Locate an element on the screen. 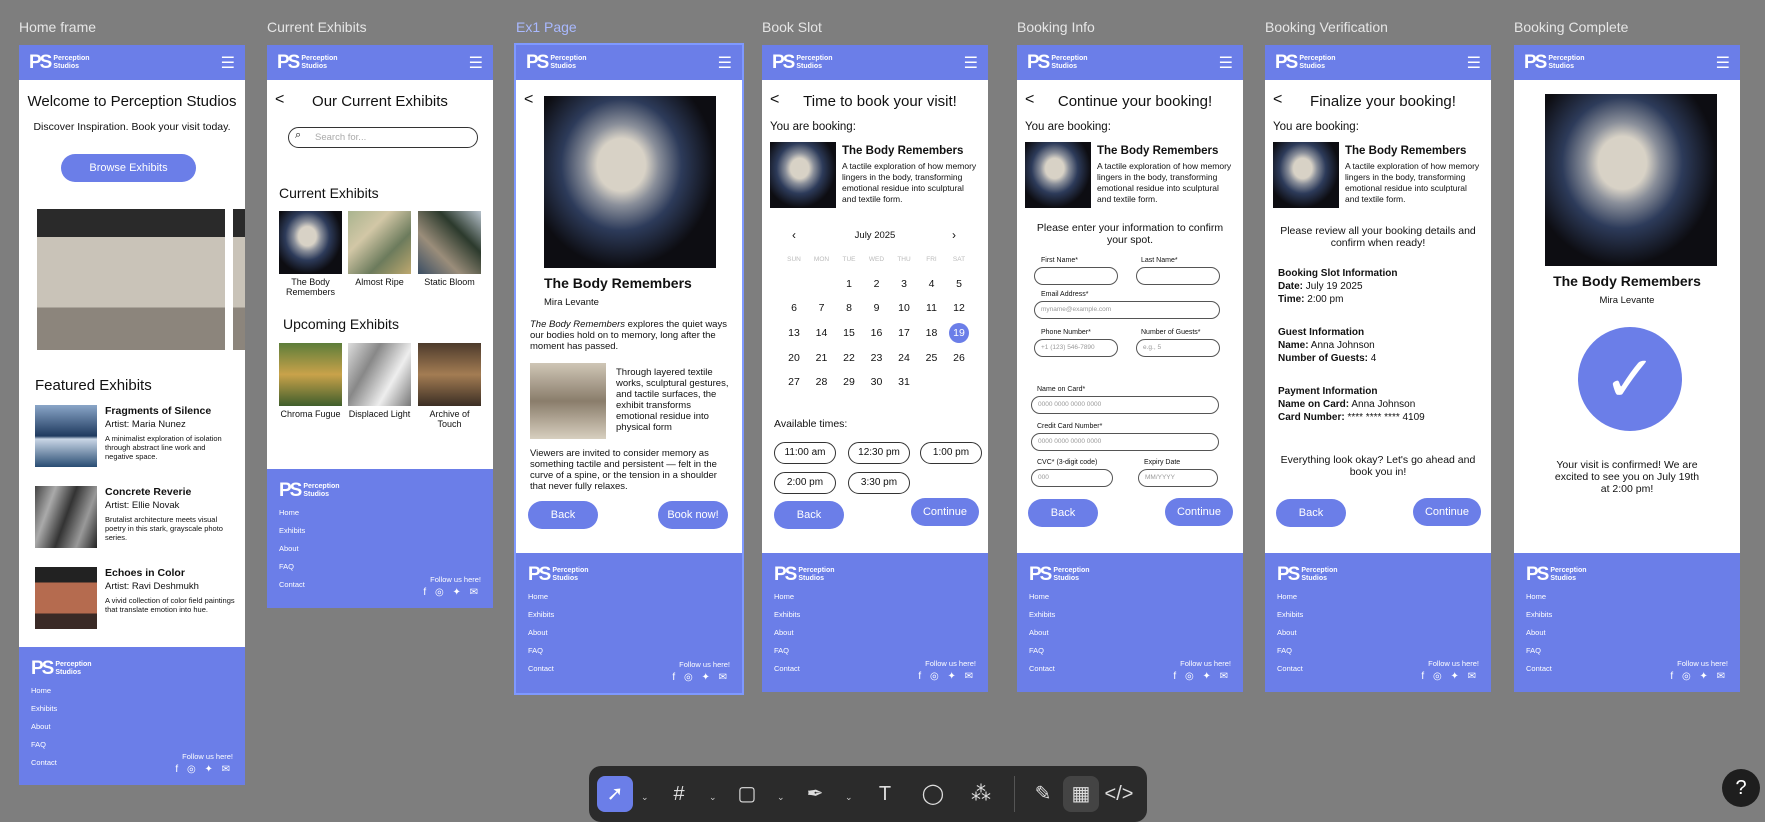 This screenshot has height=822, width=1765. exhibit-card: The Body Remembers is located at coordinates (310, 254).